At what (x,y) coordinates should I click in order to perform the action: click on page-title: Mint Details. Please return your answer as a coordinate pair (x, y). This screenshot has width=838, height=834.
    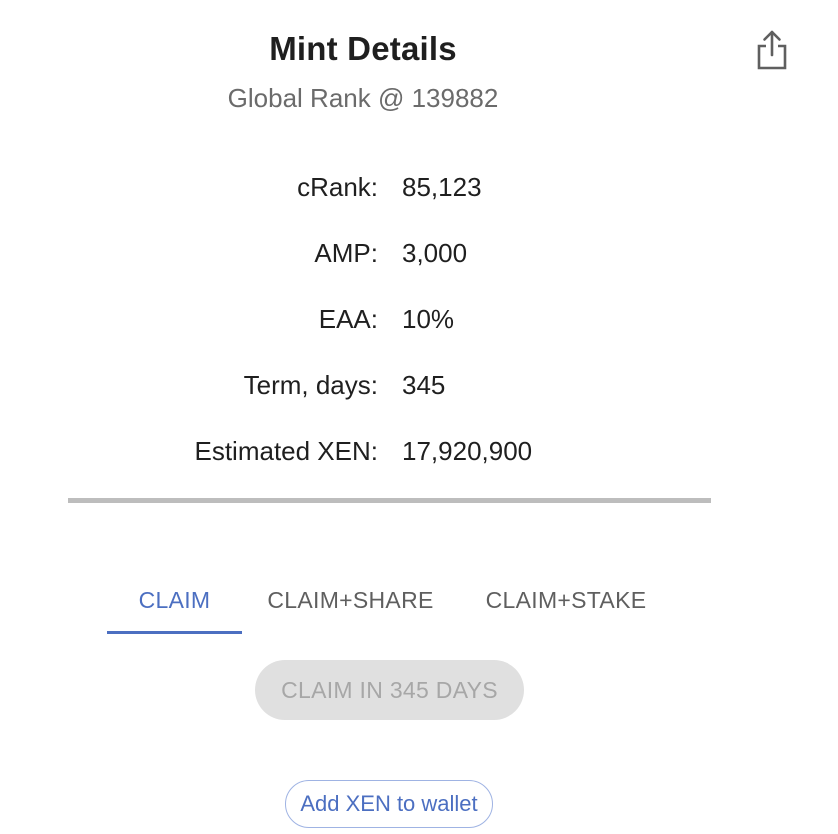
    Looking at the image, I should click on (363, 48).